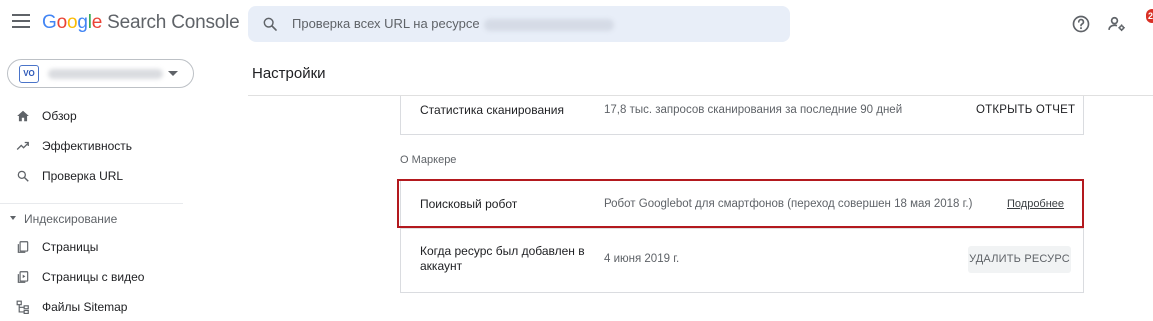 The image size is (1153, 321). Describe the element at coordinates (1117, 24) in the screenshot. I see `user-settings-icon` at that location.